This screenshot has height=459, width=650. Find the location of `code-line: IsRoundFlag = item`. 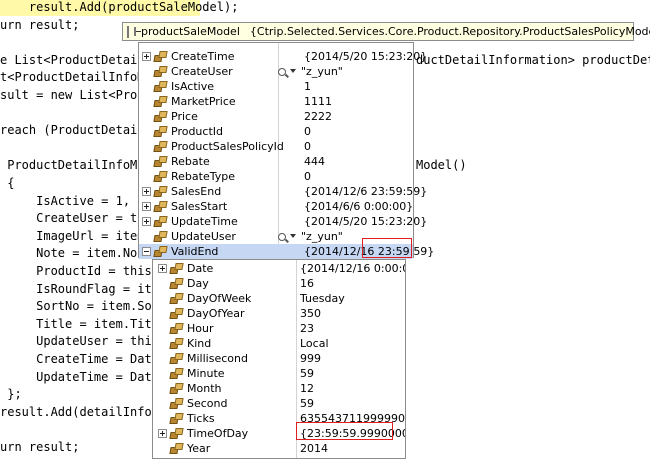

code-line: IsRoundFlag = item is located at coordinates (83, 289).